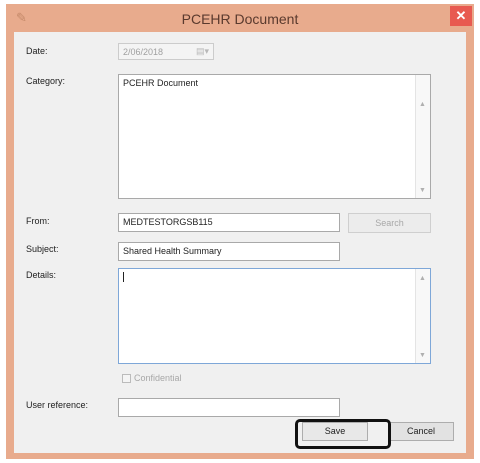 The height and width of the screenshot is (463, 480). I want to click on date-value: 2/06/2018, so click(143, 52).